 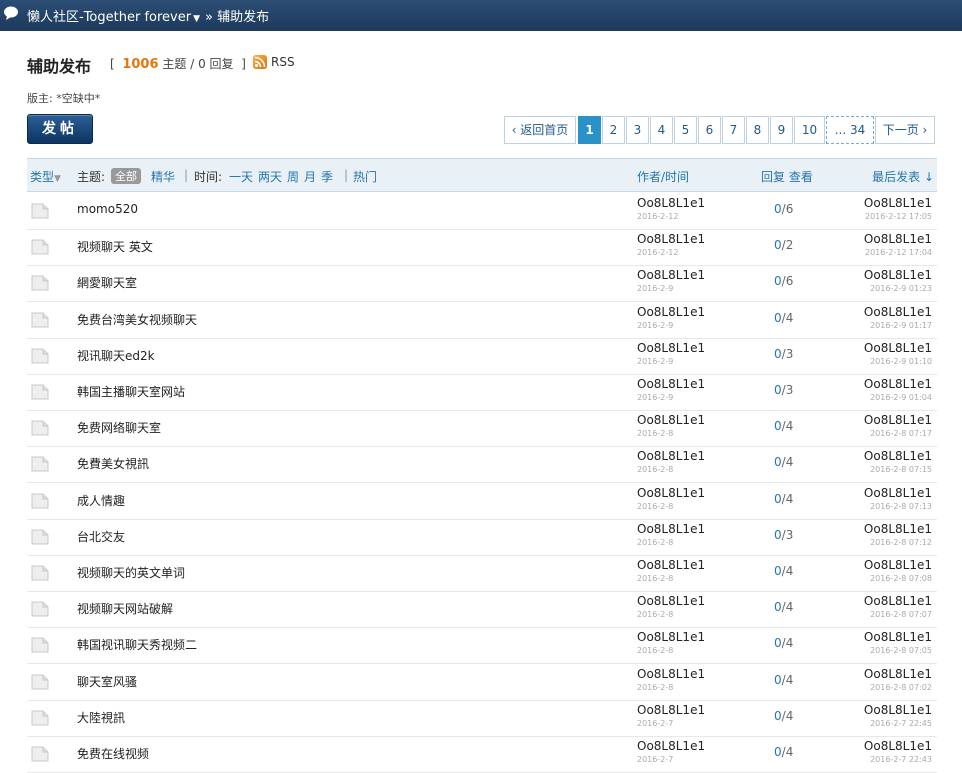 I want to click on filter-week: 周, so click(x=293, y=176).